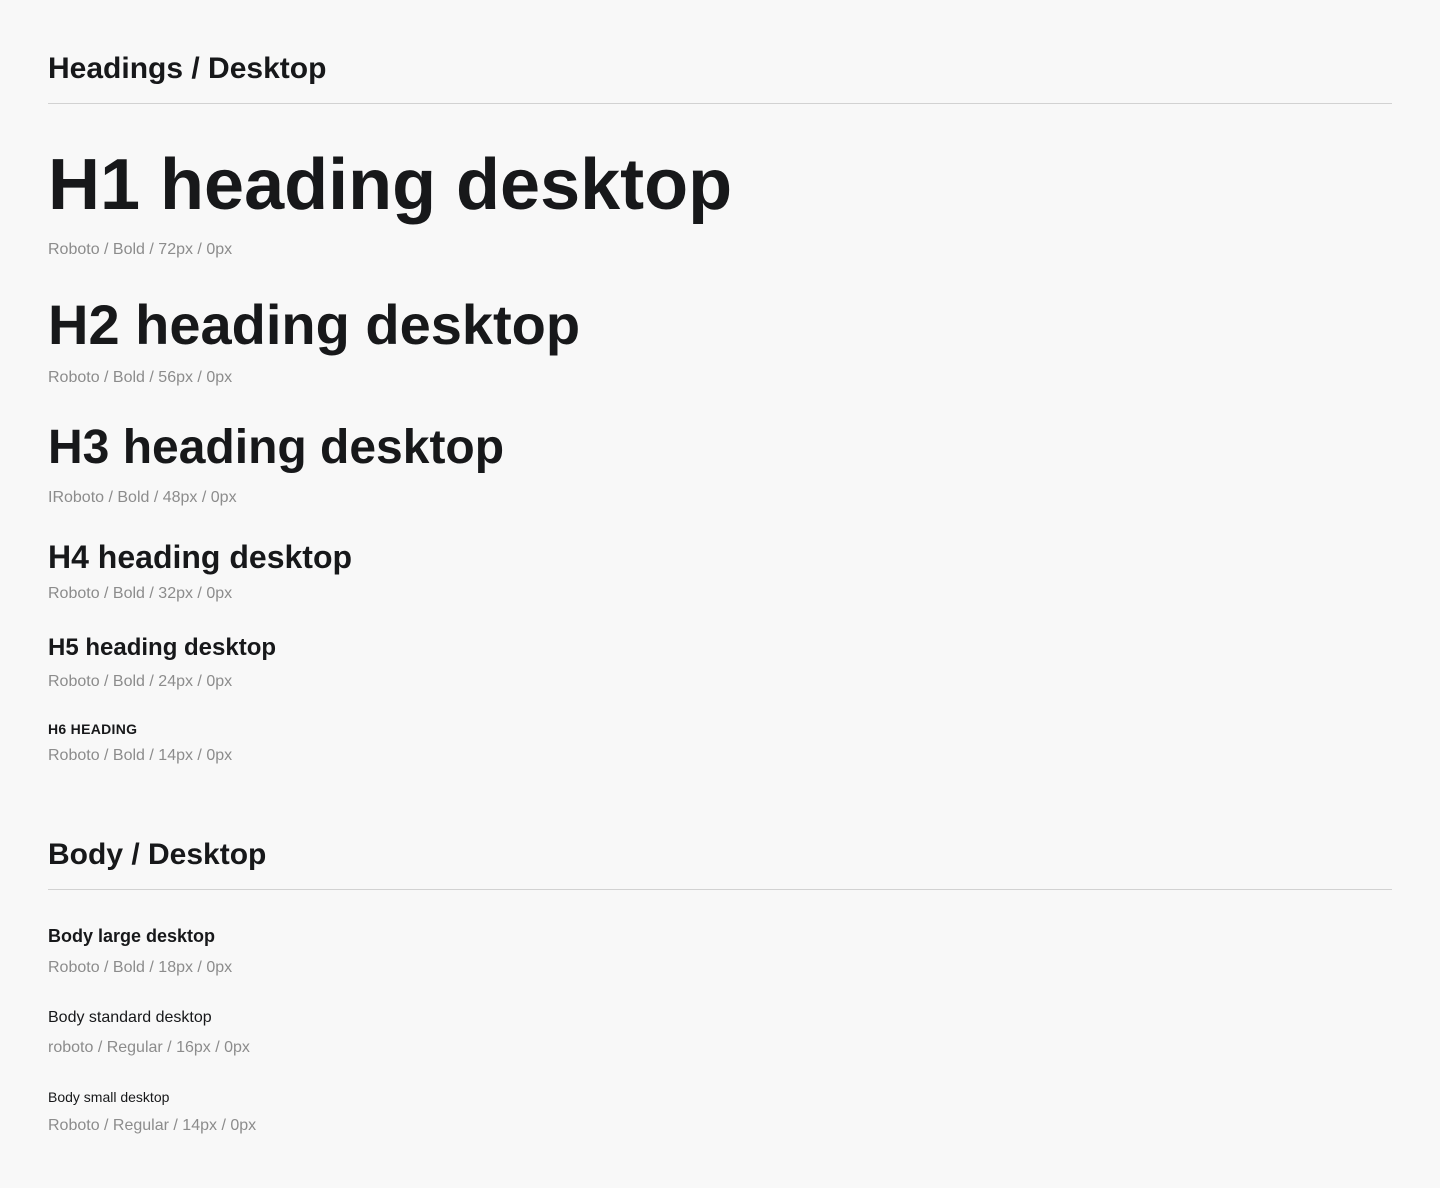 This screenshot has width=1440, height=1188. What do you see at coordinates (314, 324) in the screenshot?
I see `h2-sample: H2 heading desktop` at bounding box center [314, 324].